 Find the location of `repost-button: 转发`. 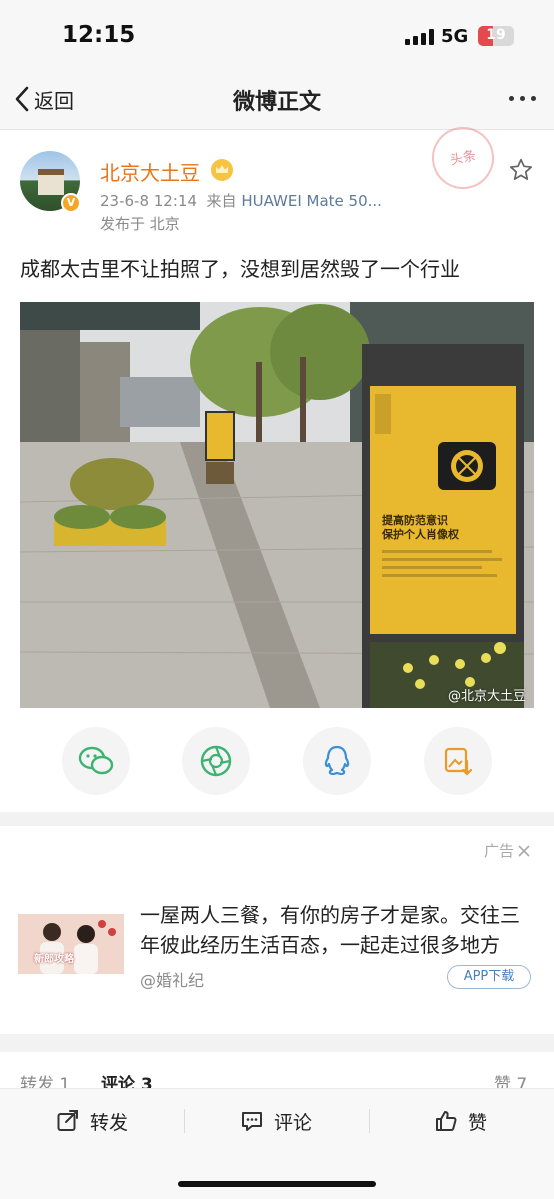

repost-button: 转发 is located at coordinates (92, 1121).